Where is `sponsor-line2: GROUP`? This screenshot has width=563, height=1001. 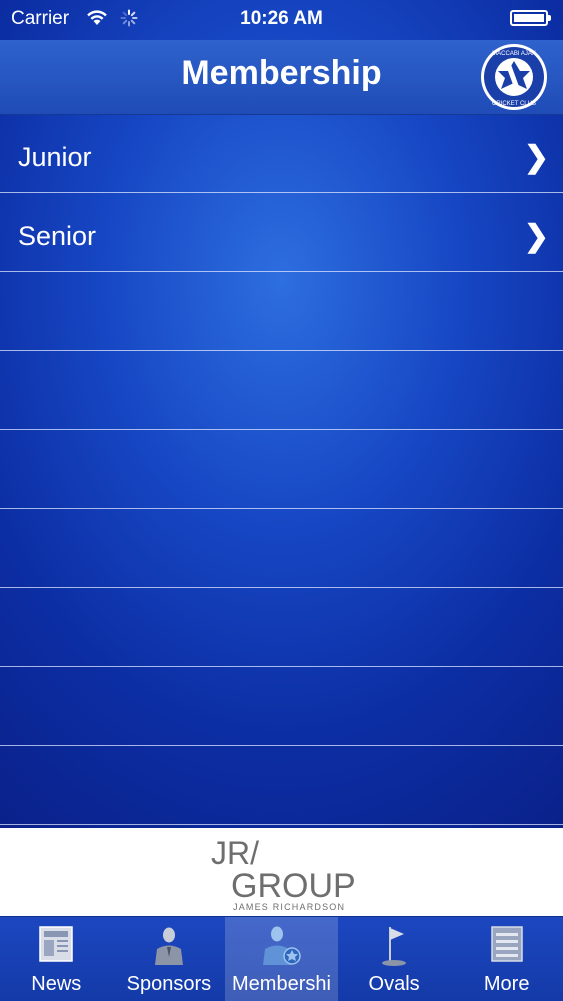
sponsor-line2: GROUP is located at coordinates (293, 886).